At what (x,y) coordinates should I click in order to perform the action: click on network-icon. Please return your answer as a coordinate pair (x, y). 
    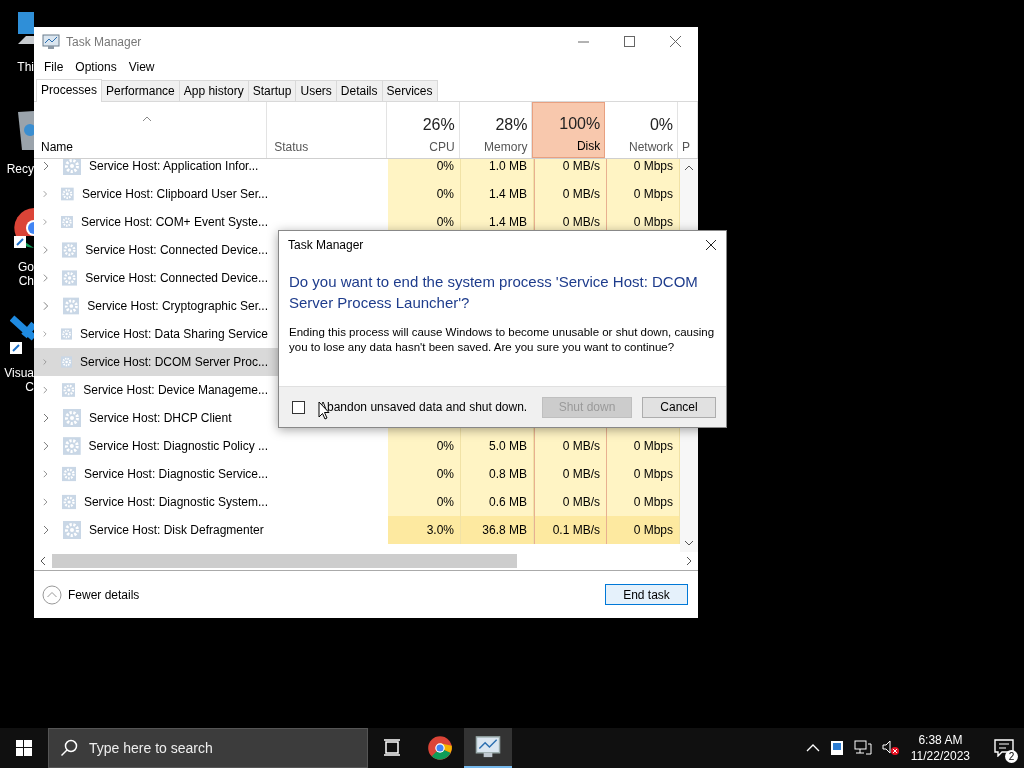
    Looking at the image, I should click on (862, 748).